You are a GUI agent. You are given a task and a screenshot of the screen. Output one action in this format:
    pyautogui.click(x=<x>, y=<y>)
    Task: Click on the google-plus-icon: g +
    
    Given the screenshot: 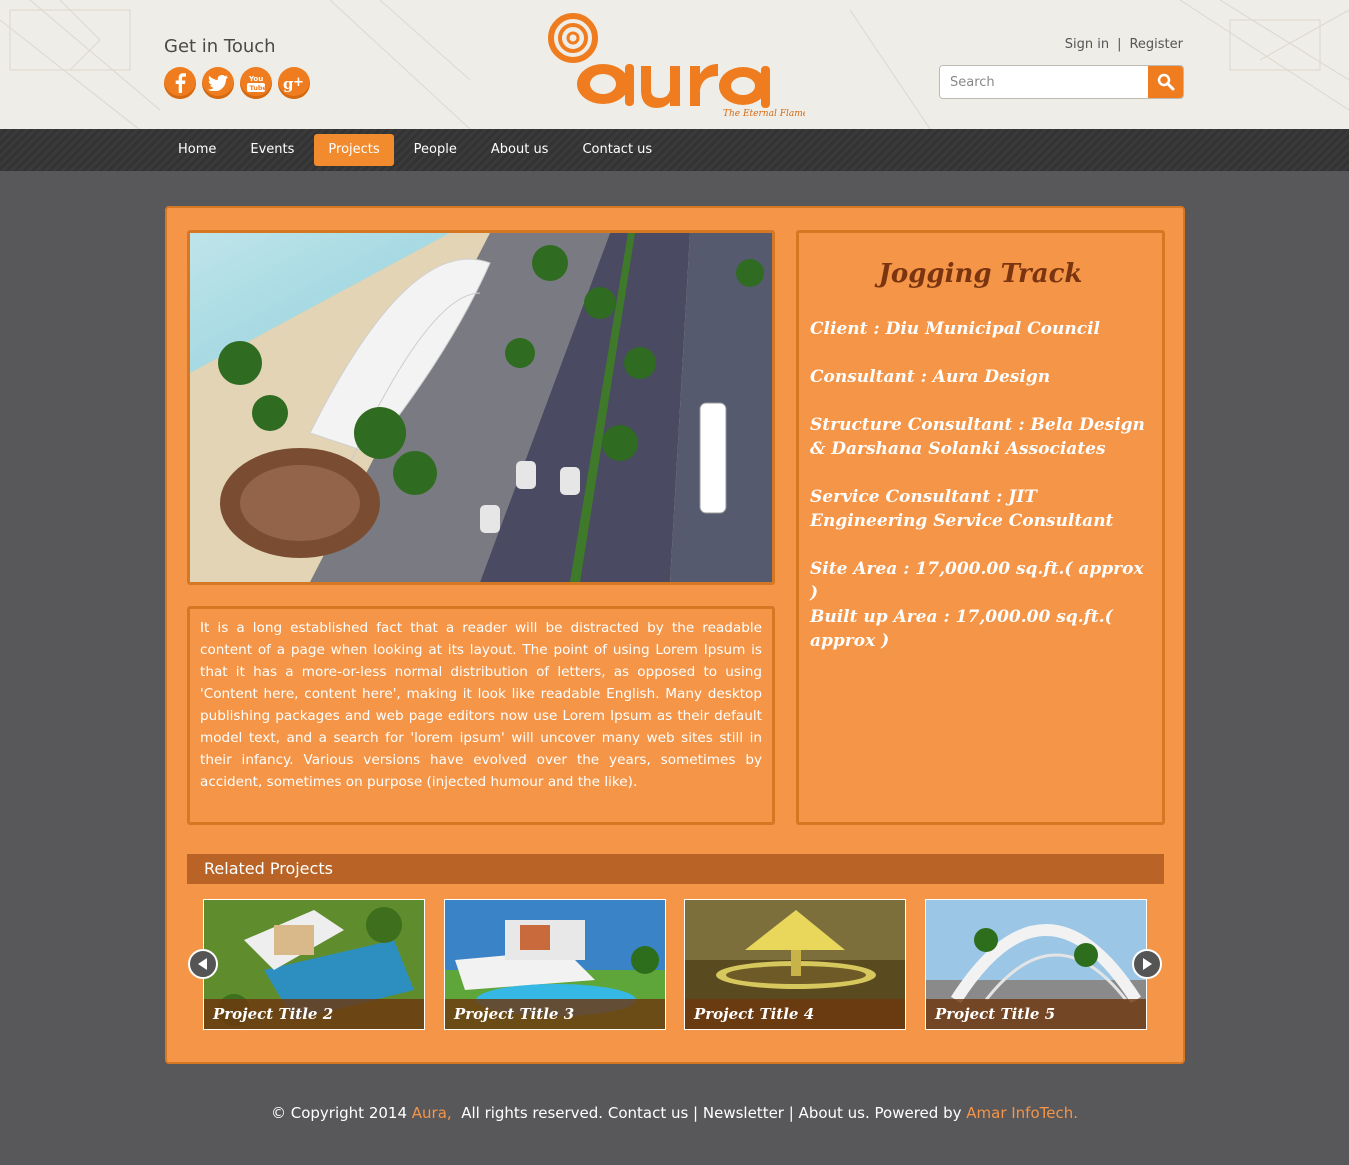 What is the action you would take?
    pyautogui.click(x=294, y=83)
    